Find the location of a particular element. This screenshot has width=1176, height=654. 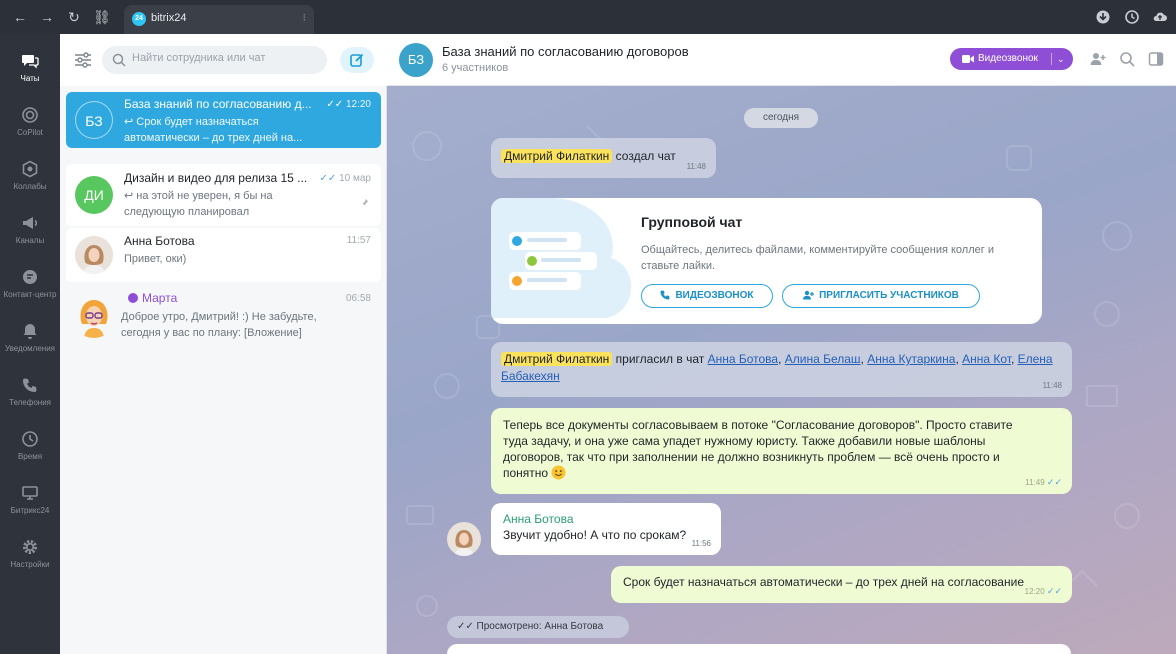

video-call-button: Видеозвонок ⌄ is located at coordinates (1011, 59).